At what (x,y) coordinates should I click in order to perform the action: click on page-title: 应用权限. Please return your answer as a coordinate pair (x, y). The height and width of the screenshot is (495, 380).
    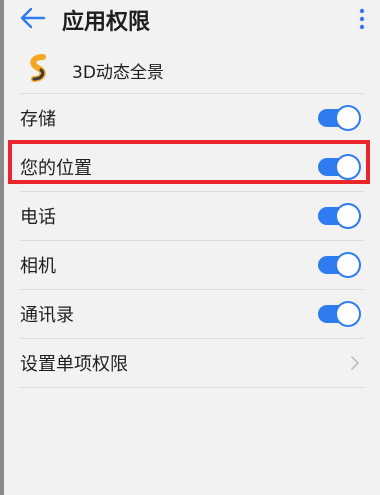
    Looking at the image, I should click on (106, 22).